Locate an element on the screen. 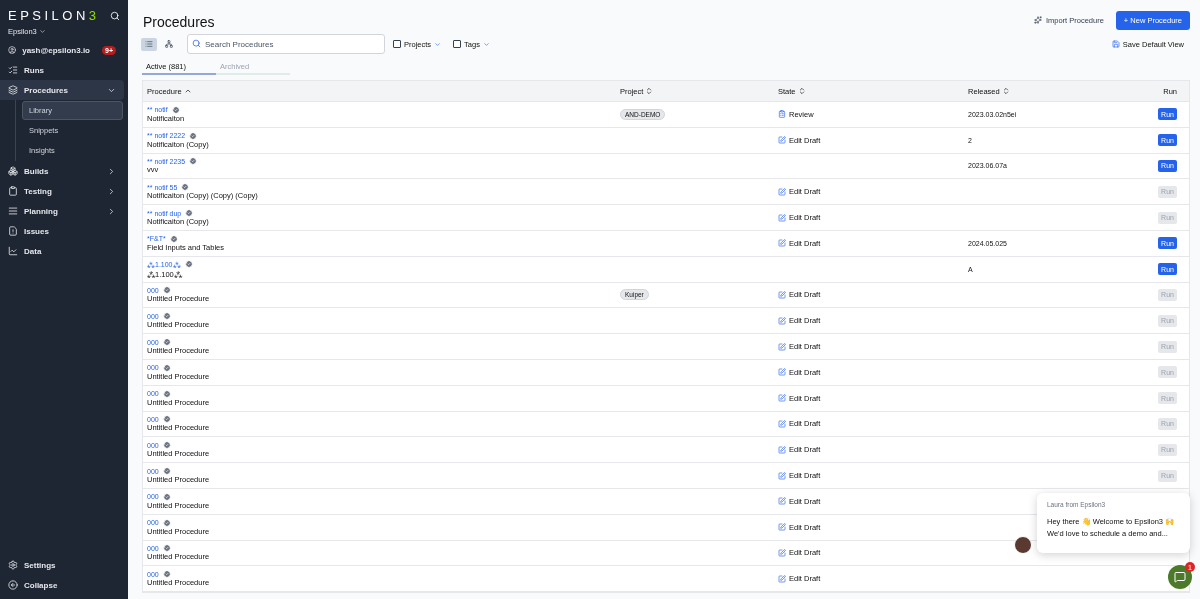 The image size is (1200, 599). list-view-button is located at coordinates (149, 44).